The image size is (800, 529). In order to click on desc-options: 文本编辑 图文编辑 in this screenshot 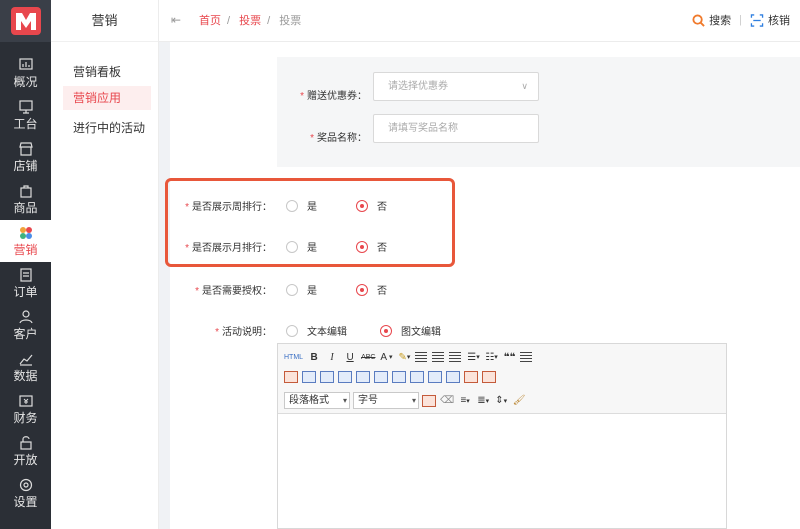, I will do `click(363, 330)`.